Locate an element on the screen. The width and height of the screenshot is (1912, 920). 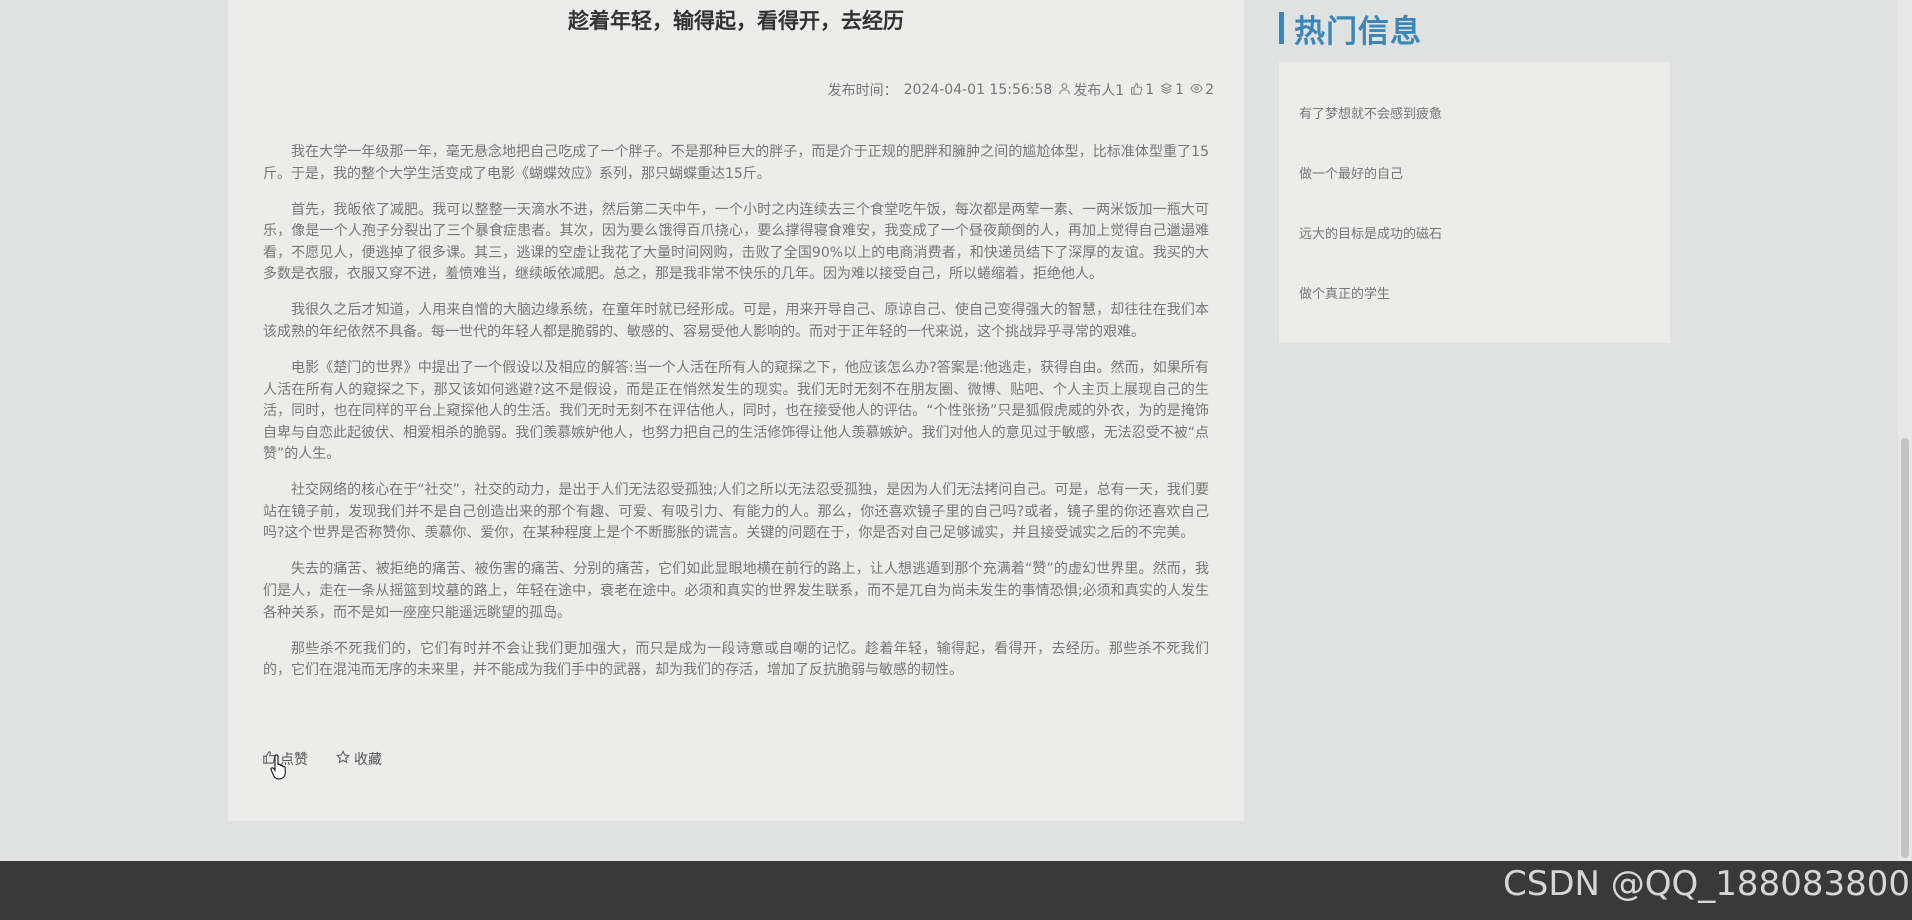
thumbs-up-icon is located at coordinates (1136, 90).